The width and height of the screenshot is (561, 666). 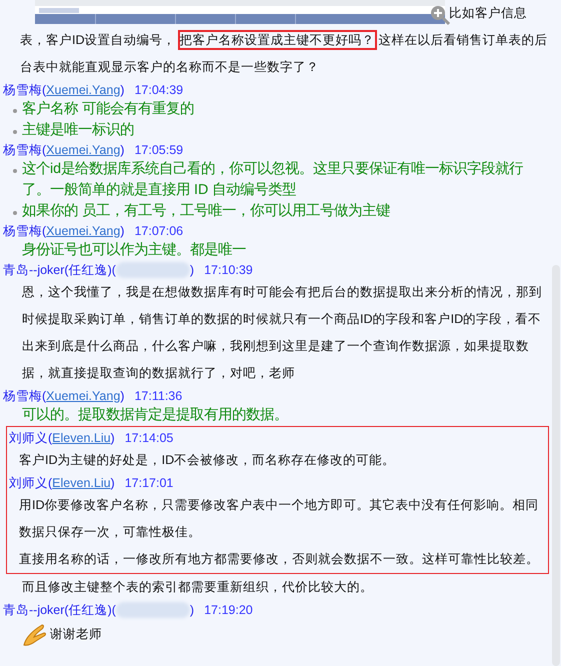 I want to click on message-text: 主键是唯一标识的, so click(x=78, y=130).